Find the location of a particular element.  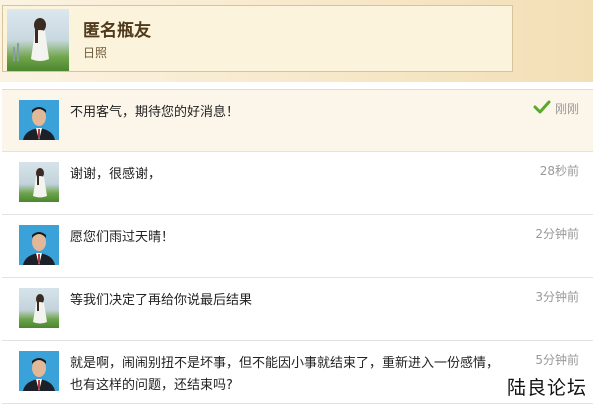

message-text: 愿您们雨过天晴！ is located at coordinates (122, 237).